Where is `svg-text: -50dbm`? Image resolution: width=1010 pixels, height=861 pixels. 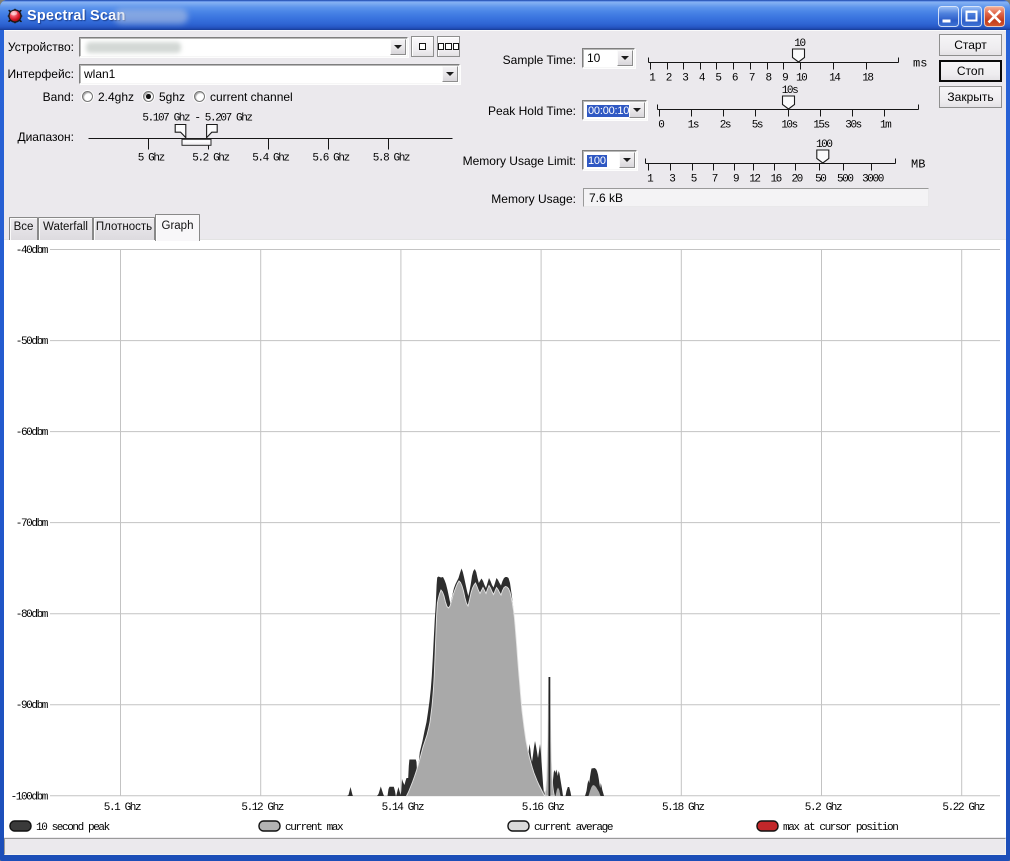
svg-text: -50dbm is located at coordinates (32, 342).